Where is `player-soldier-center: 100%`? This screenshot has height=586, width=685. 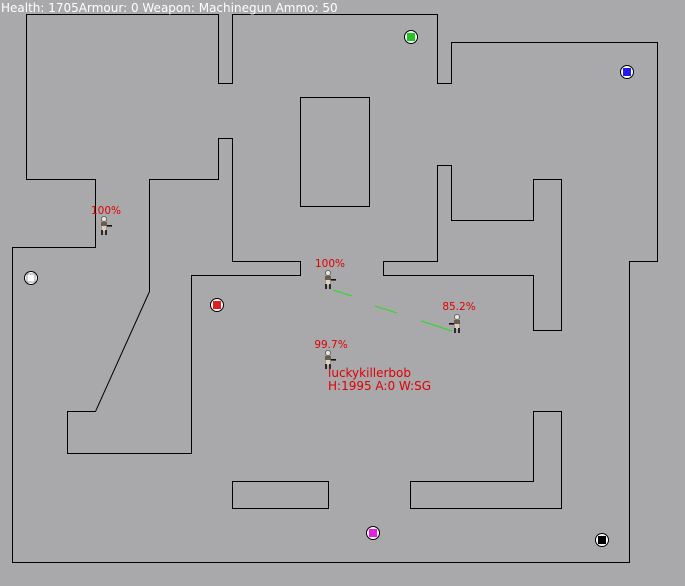
player-soldier-center: 100% is located at coordinates (330, 273).